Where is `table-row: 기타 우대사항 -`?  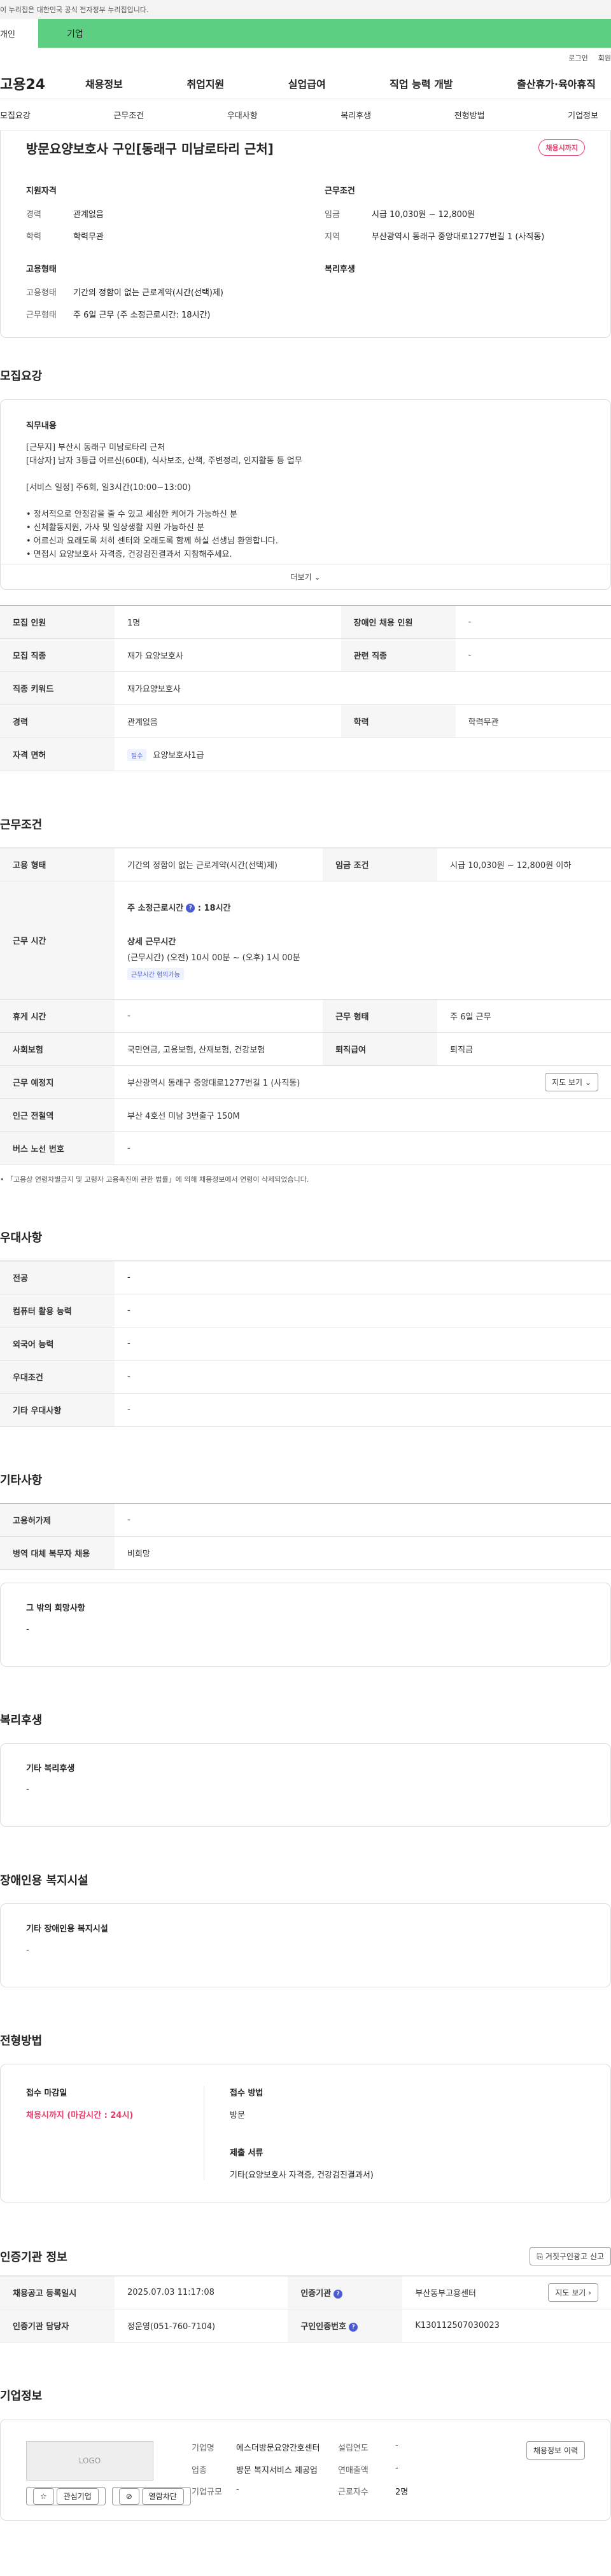
table-row: 기타 우대사항 - is located at coordinates (305, 1410).